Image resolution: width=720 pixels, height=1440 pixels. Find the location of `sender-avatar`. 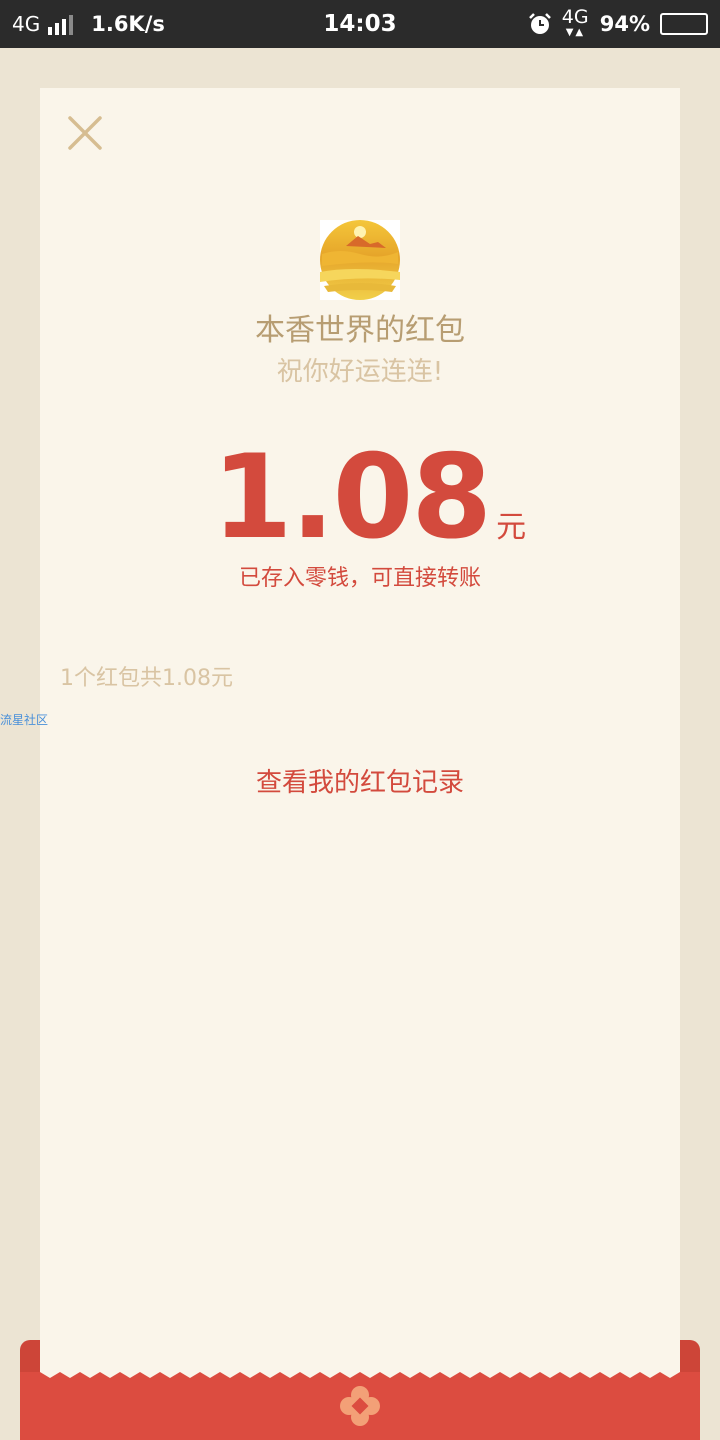

sender-avatar is located at coordinates (360, 260).